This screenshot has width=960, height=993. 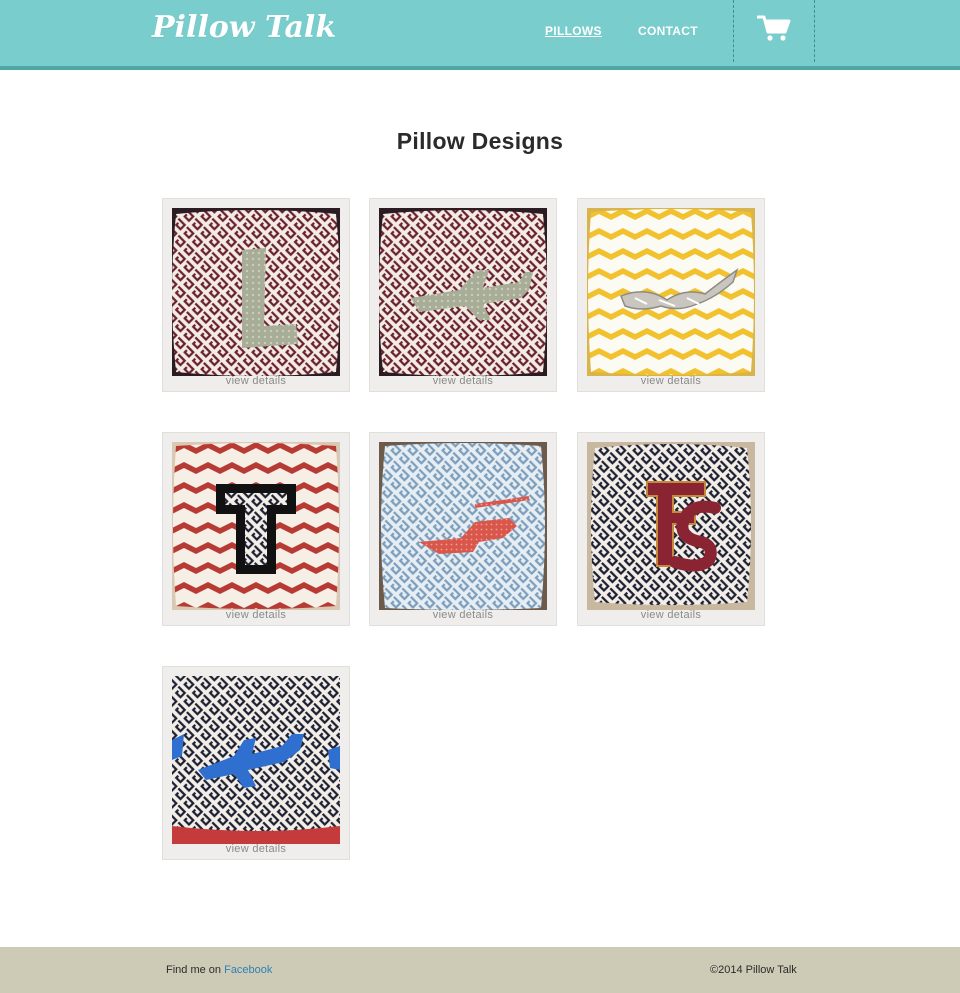 I want to click on site-header: Pillow Talk PILLOWS CONTACT, so click(x=480, y=35).